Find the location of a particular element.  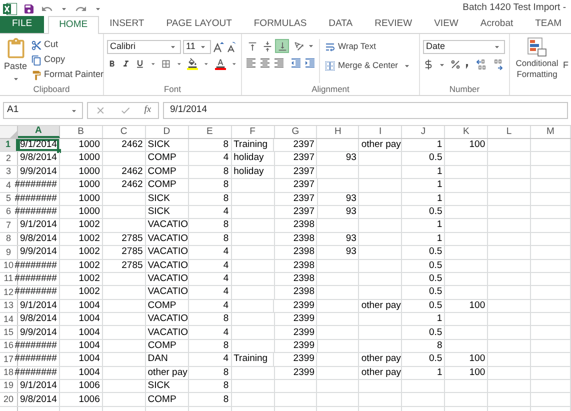

grow-font-icon is located at coordinates (219, 47).